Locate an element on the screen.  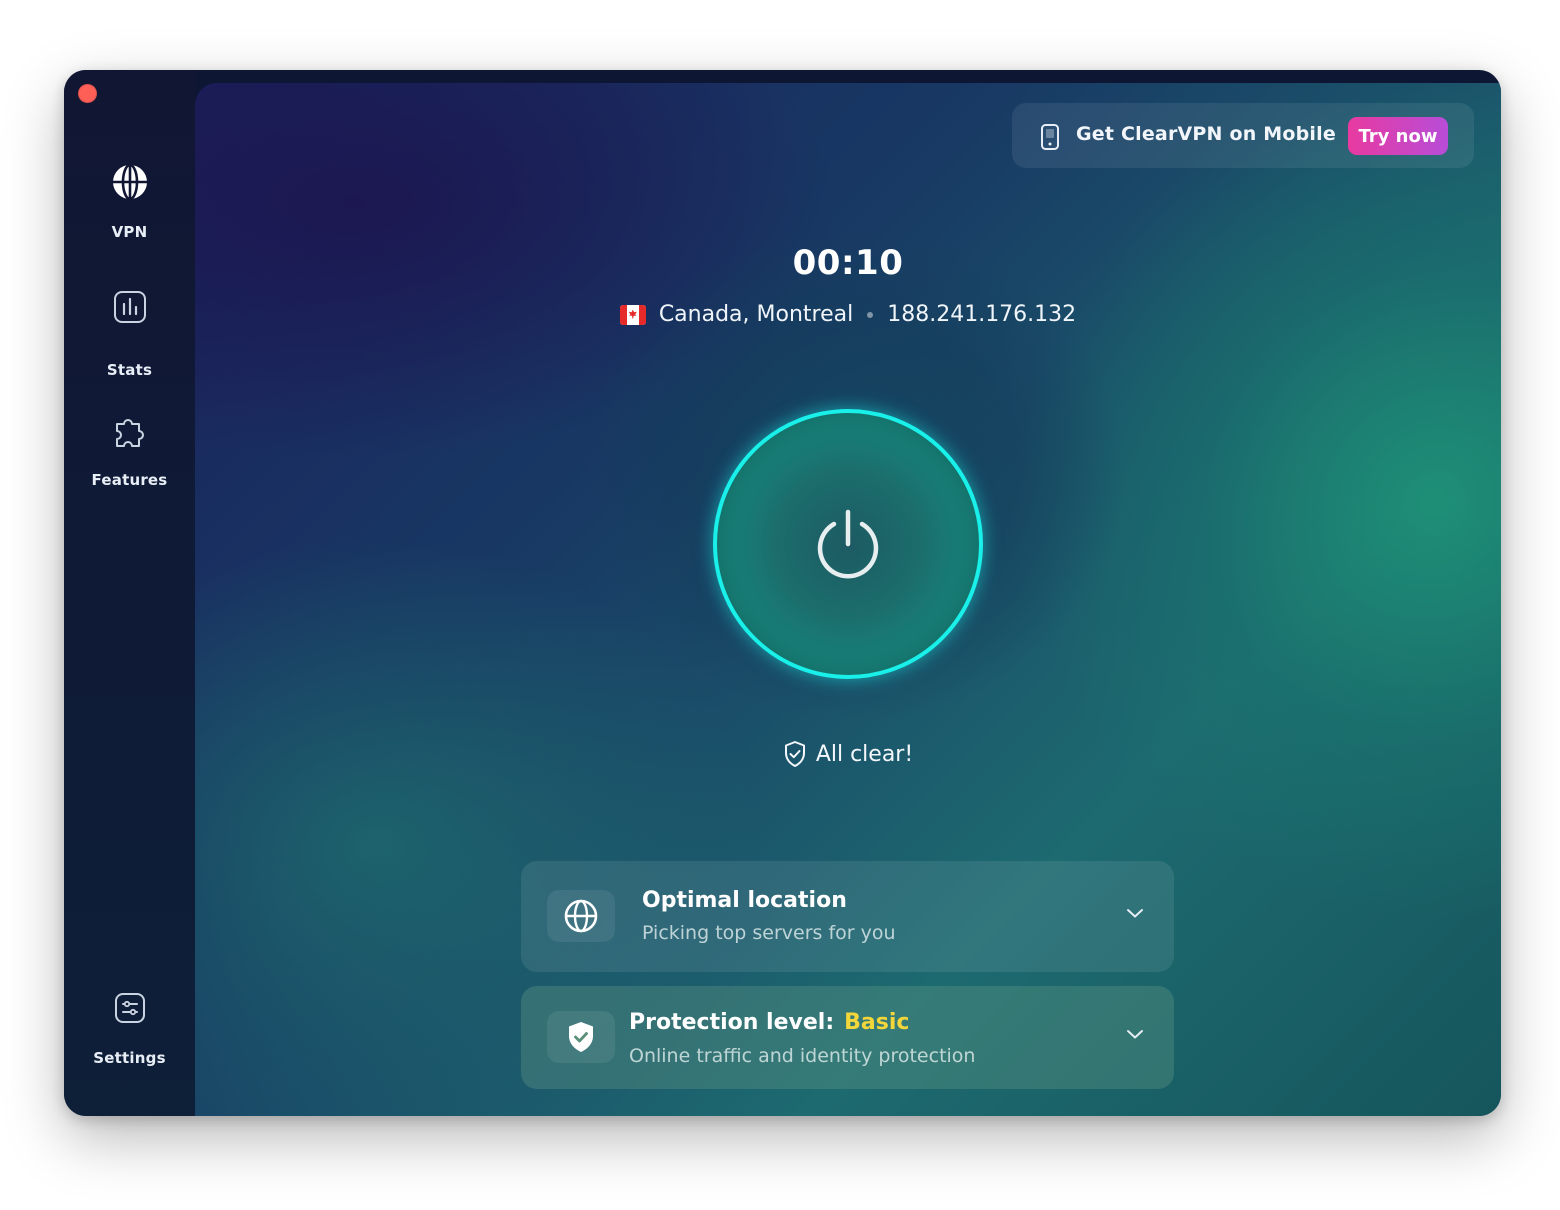
security-status: All clear! is located at coordinates (848, 754).